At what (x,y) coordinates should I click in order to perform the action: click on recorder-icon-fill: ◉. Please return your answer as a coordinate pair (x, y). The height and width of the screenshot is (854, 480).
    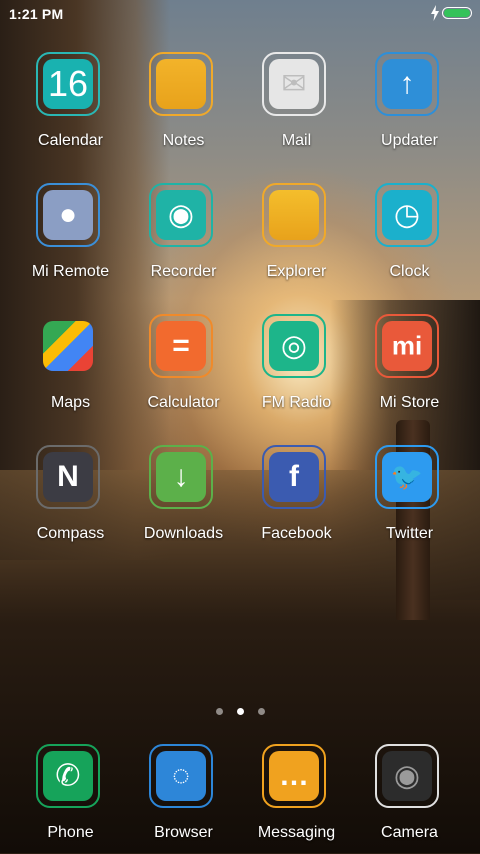
    Looking at the image, I should click on (181, 215).